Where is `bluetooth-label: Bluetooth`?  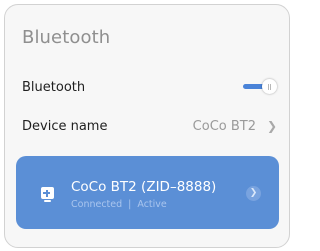
bluetooth-label: Bluetooth is located at coordinates (54, 87).